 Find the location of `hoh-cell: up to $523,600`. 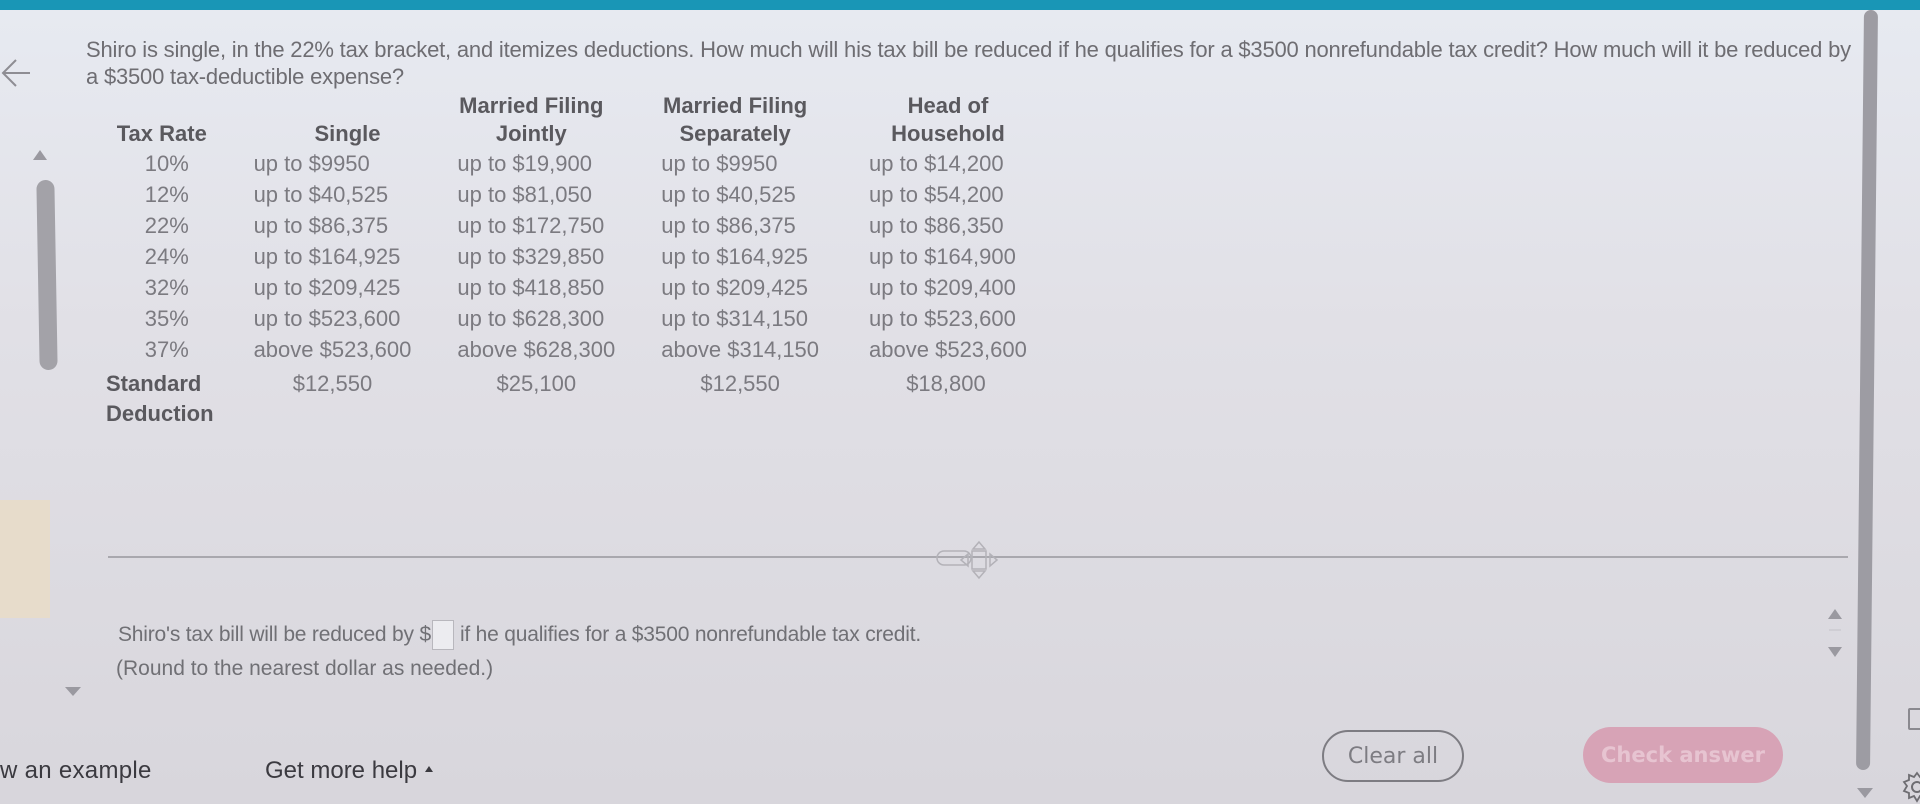

hoh-cell: up to $523,600 is located at coordinates (942, 318).